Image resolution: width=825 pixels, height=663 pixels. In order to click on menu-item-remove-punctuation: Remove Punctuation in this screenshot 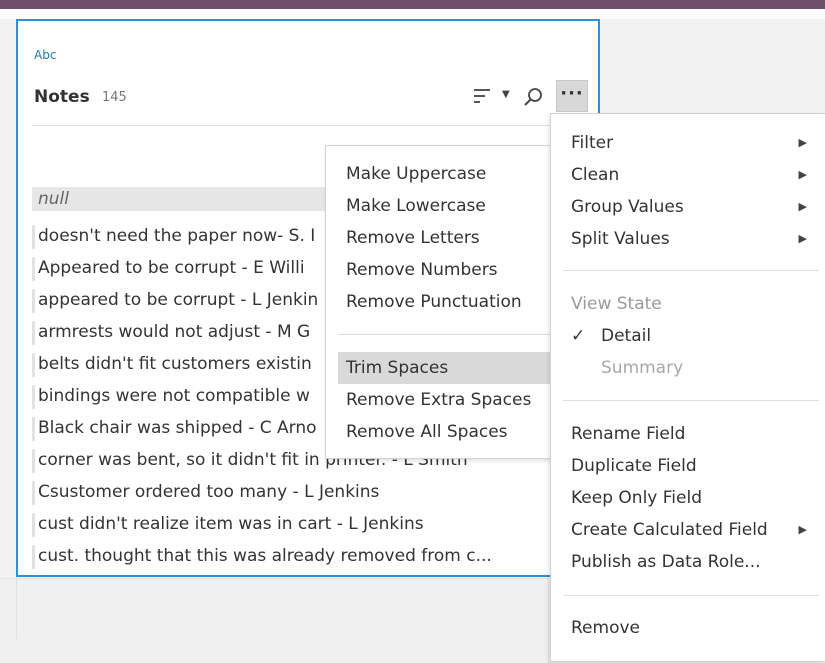, I will do `click(444, 302)`.